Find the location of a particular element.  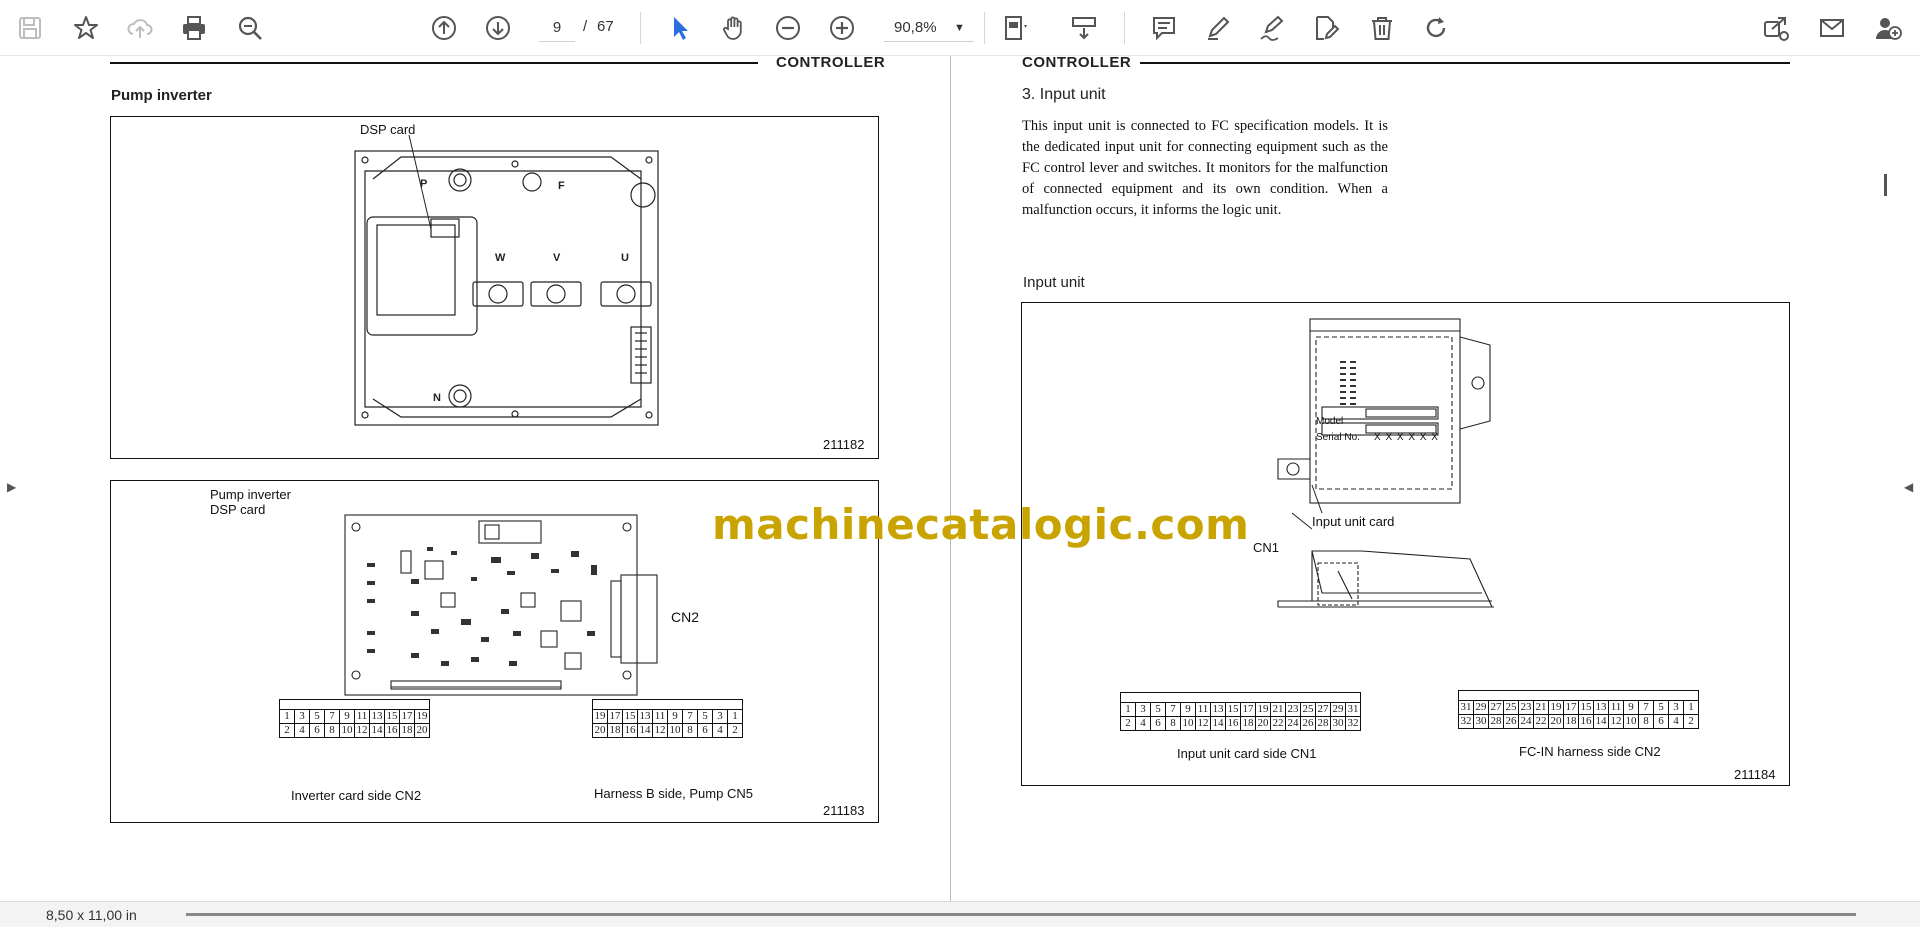

status-bar: 8,50 x 11,00 in is located at coordinates (960, 914).